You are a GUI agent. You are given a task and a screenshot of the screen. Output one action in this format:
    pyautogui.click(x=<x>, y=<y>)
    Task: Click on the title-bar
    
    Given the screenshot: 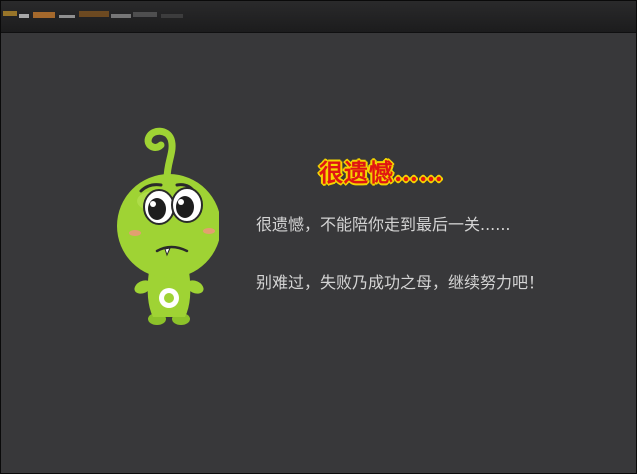 What is the action you would take?
    pyautogui.click(x=318, y=17)
    